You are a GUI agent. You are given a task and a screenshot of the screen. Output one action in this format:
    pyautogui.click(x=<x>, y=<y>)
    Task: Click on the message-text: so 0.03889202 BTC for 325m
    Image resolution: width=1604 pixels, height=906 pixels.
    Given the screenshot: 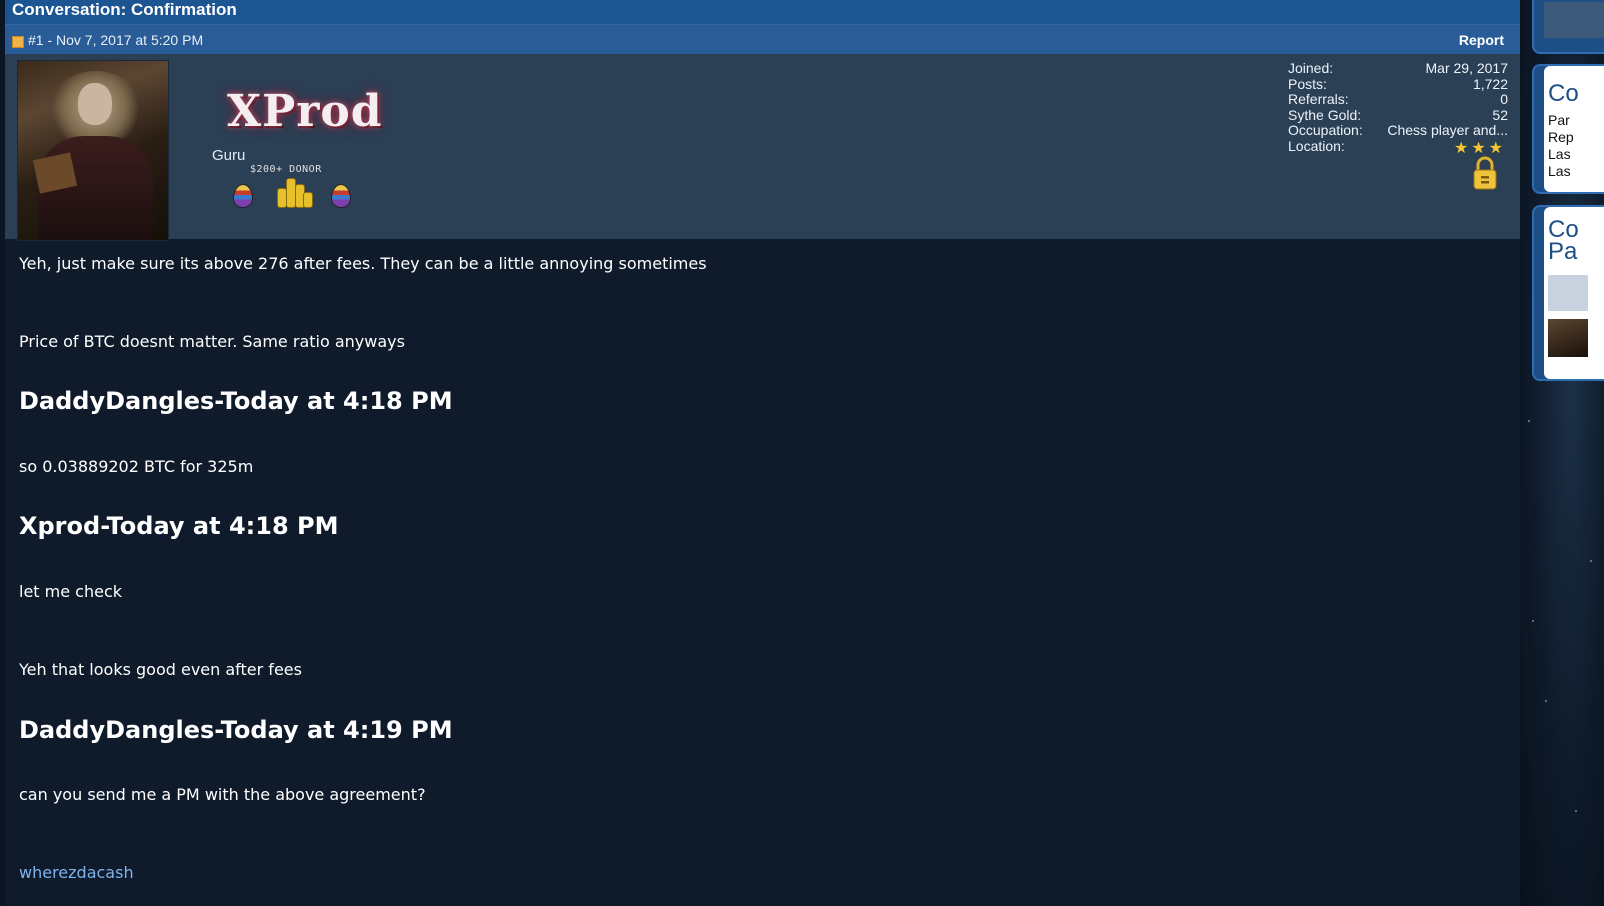 What is the action you would take?
    pyautogui.click(x=136, y=466)
    